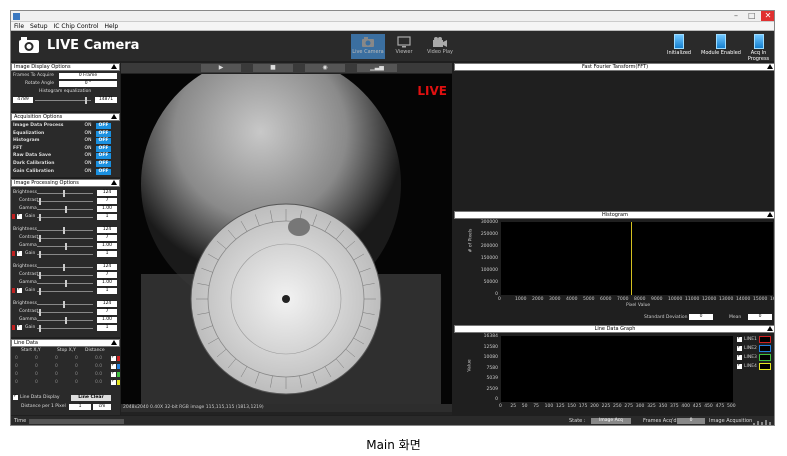 The height and width of the screenshot is (456, 787). Describe the element at coordinates (63, 100) in the screenshot. I see `hist-slider` at that location.